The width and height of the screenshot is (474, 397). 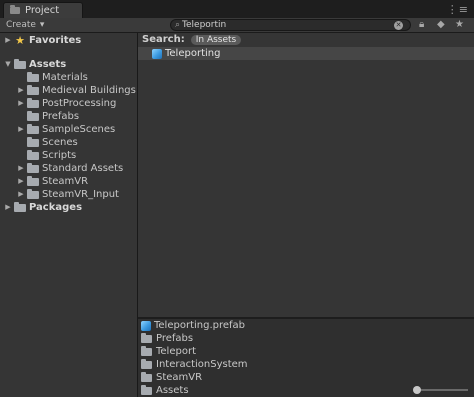 I want to click on path-item-label: Teleporting.prefab, so click(x=200, y=325).